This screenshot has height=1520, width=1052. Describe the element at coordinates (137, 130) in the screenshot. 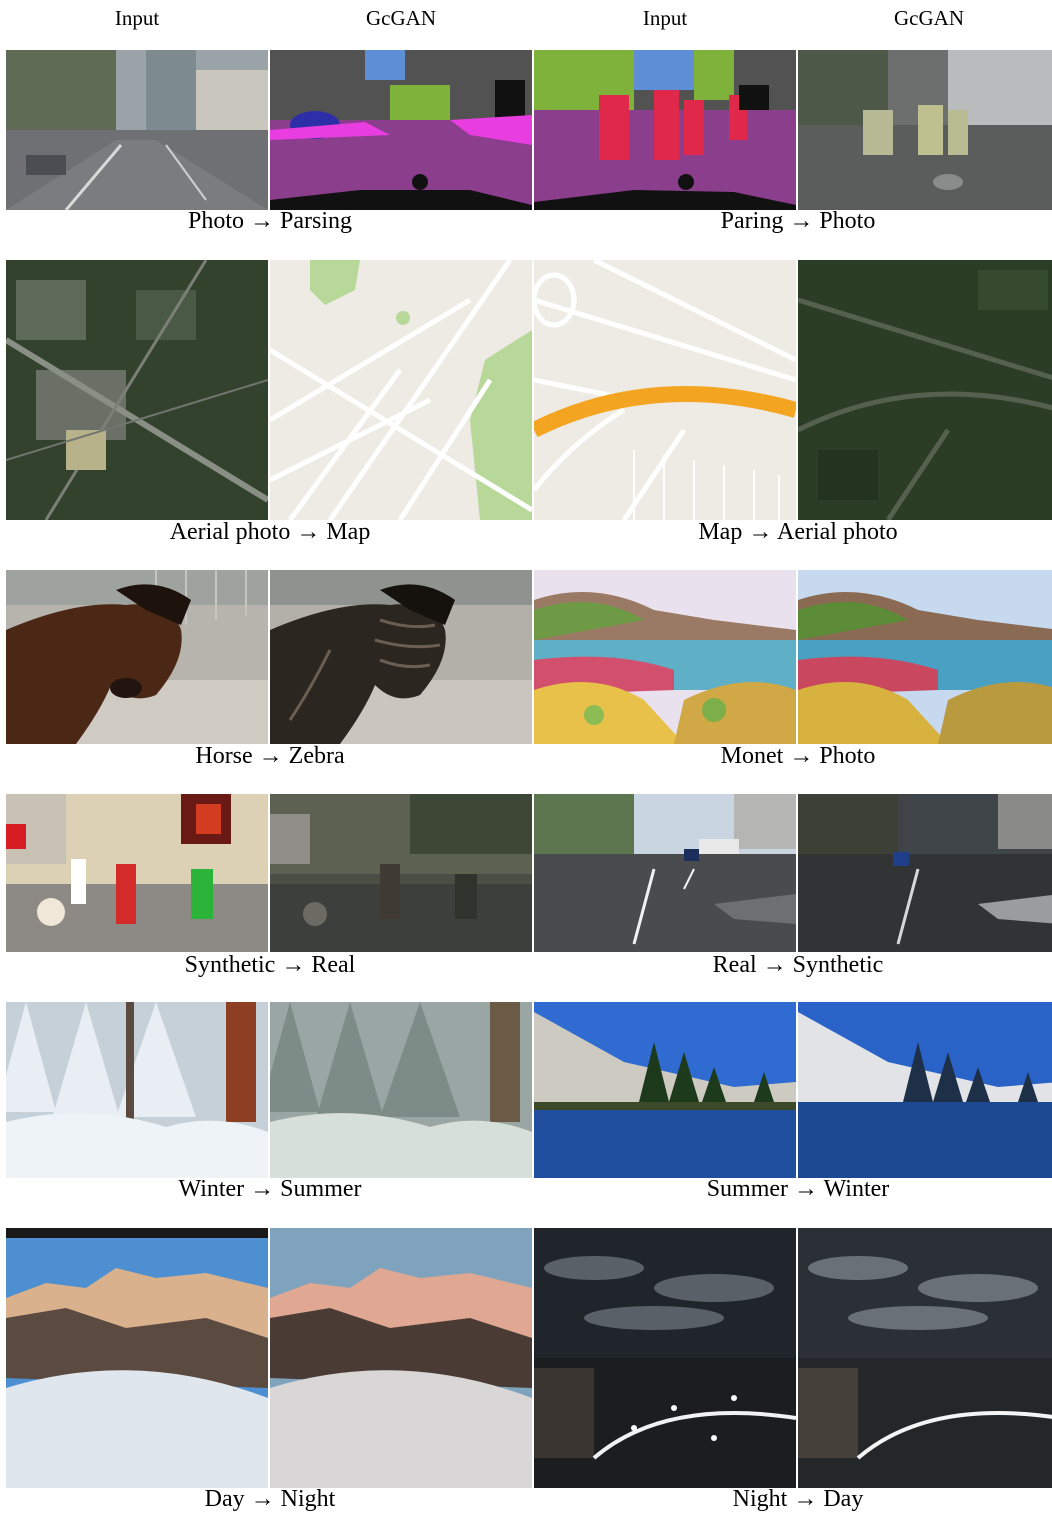

I see `street-photo-input` at that location.